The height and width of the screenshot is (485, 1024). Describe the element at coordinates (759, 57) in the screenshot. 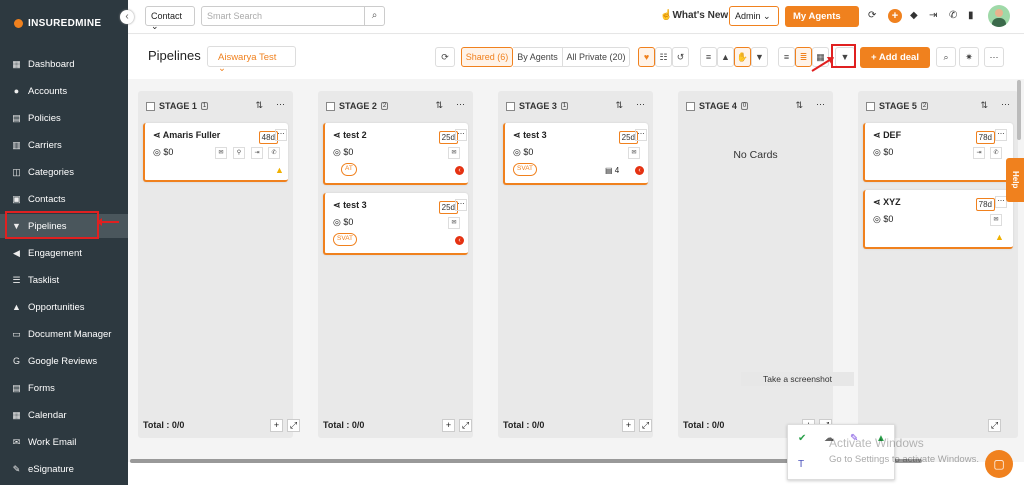

I see `thumbs-down-icon: ▼` at that location.